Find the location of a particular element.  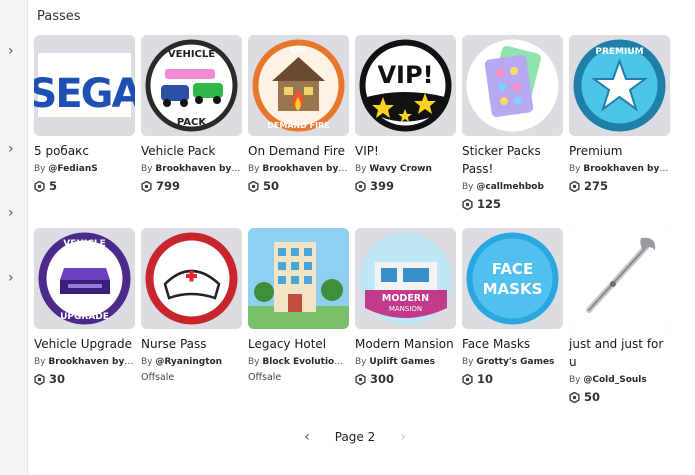

pass-name: Sticker Packs Pass! is located at coordinates (512, 160).